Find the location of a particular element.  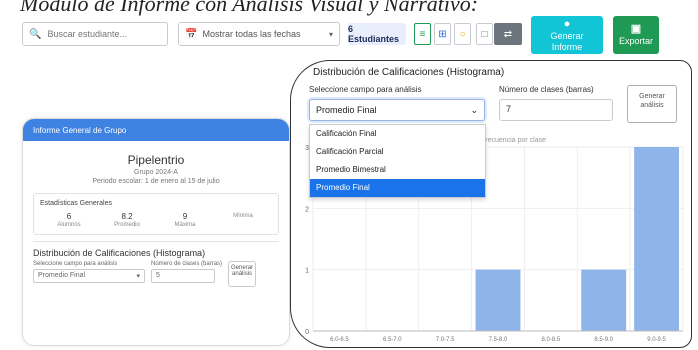

stat-item: 8.2 Promedio is located at coordinates (127, 220).